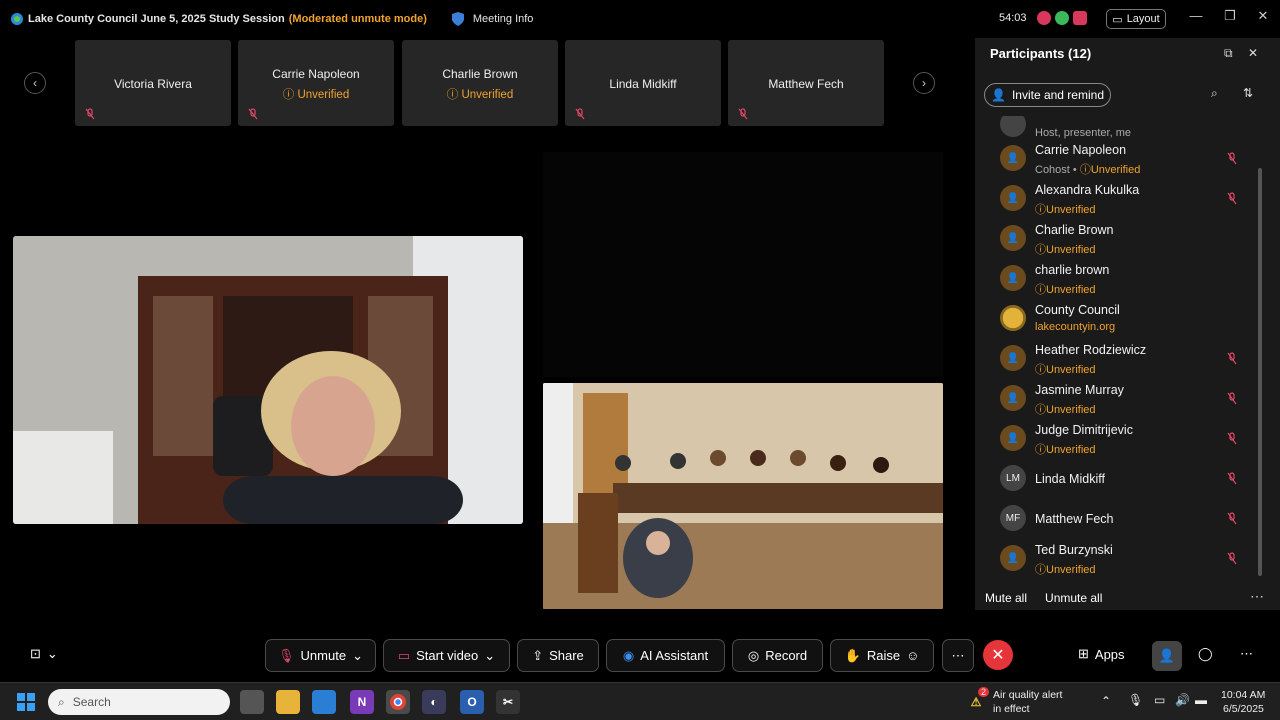 Image resolution: width=1280 pixels, height=720 pixels. I want to click on participant-name: Jasmine Murray, so click(1079, 390).